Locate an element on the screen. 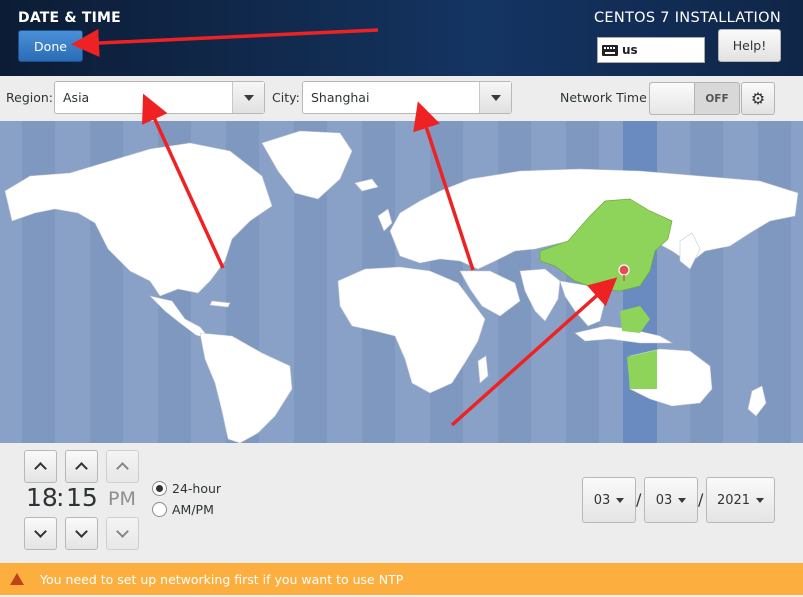 This screenshot has width=803, height=597. format-ampm-radio: AM/PM is located at coordinates (183, 509).